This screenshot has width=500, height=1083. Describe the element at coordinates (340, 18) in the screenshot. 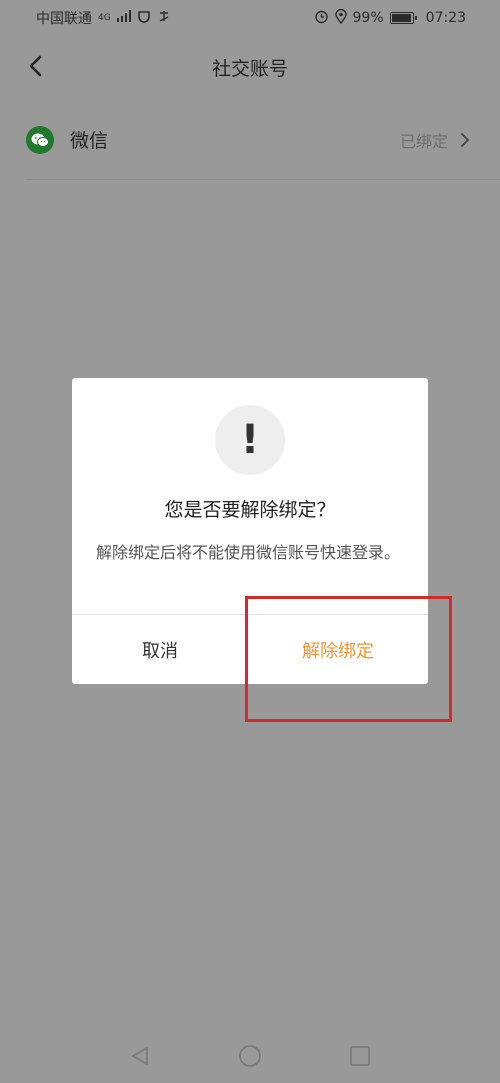

I see `location-icon` at that location.